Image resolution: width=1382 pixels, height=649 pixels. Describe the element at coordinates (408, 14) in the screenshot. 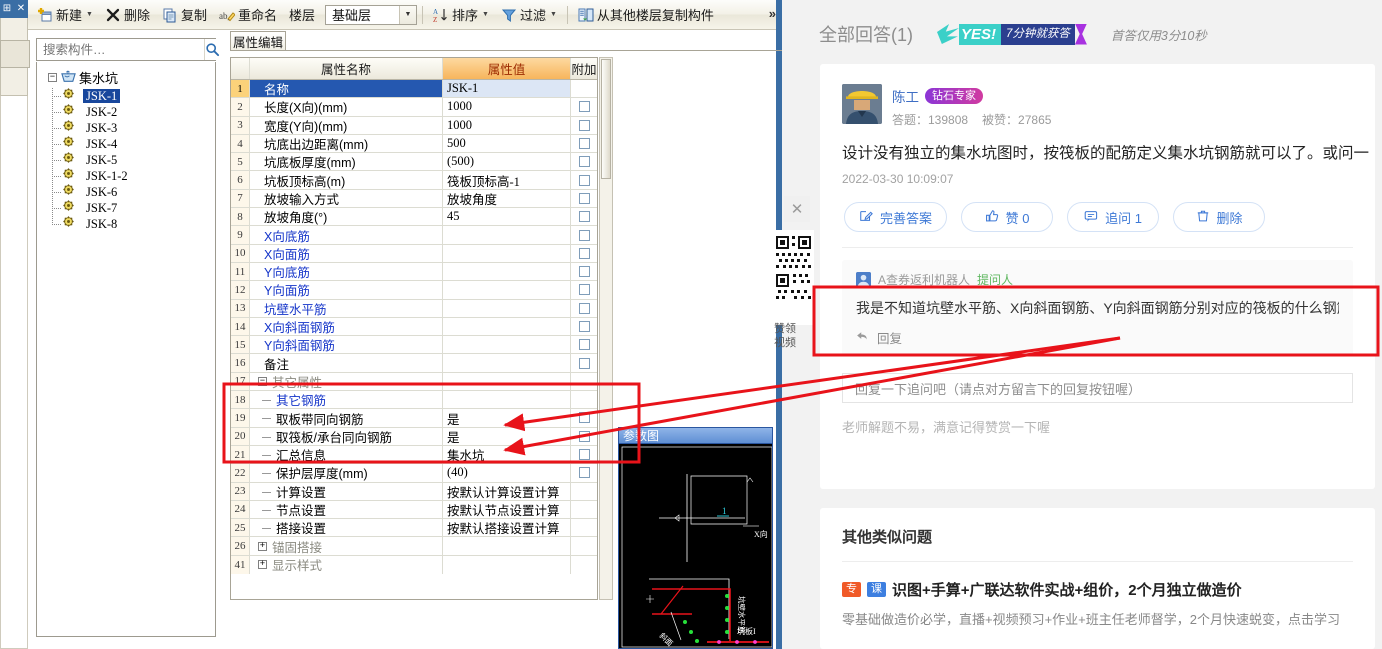

I see `chevron-down-icon: ▼` at that location.